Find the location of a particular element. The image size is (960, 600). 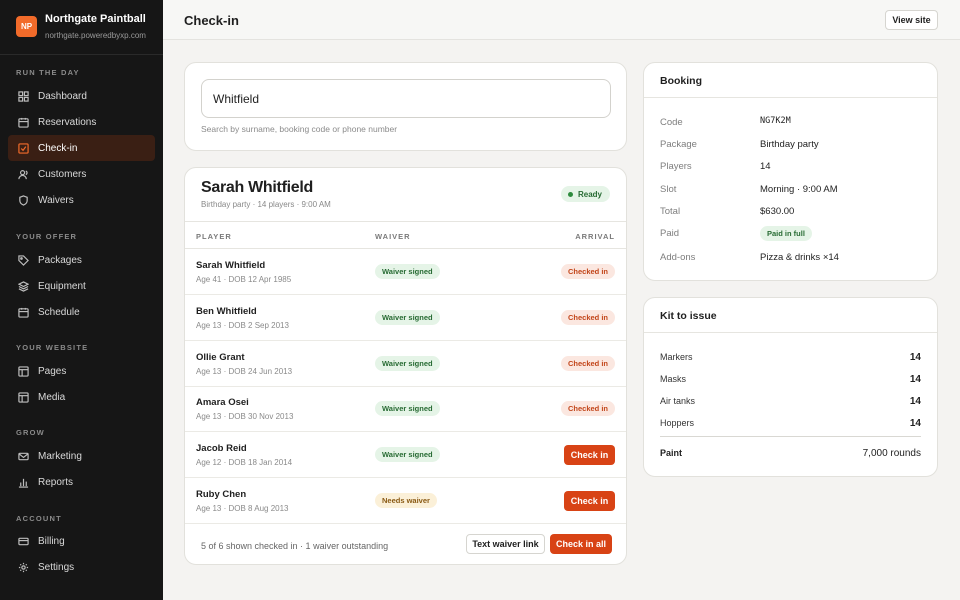

sidebar-item-reports: Reports is located at coordinates (81, 482).